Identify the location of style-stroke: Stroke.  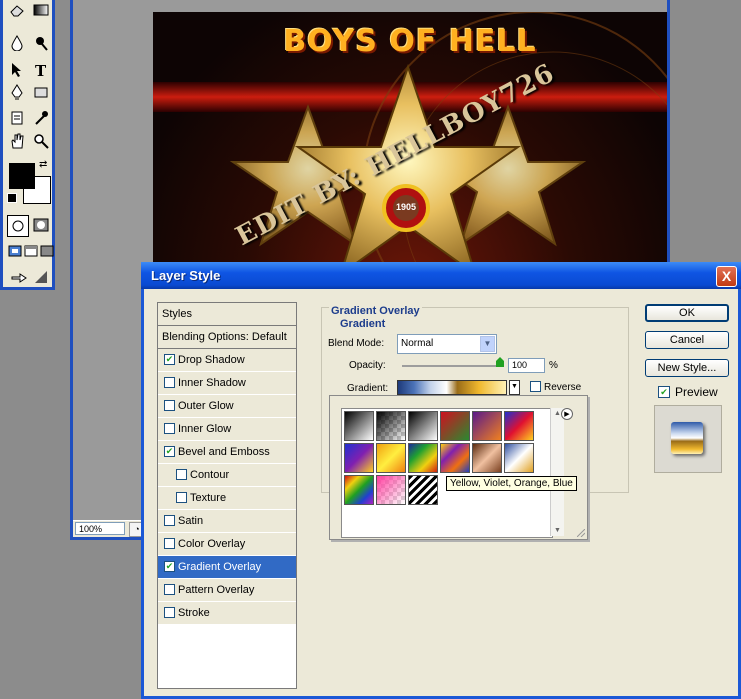
(227, 613).